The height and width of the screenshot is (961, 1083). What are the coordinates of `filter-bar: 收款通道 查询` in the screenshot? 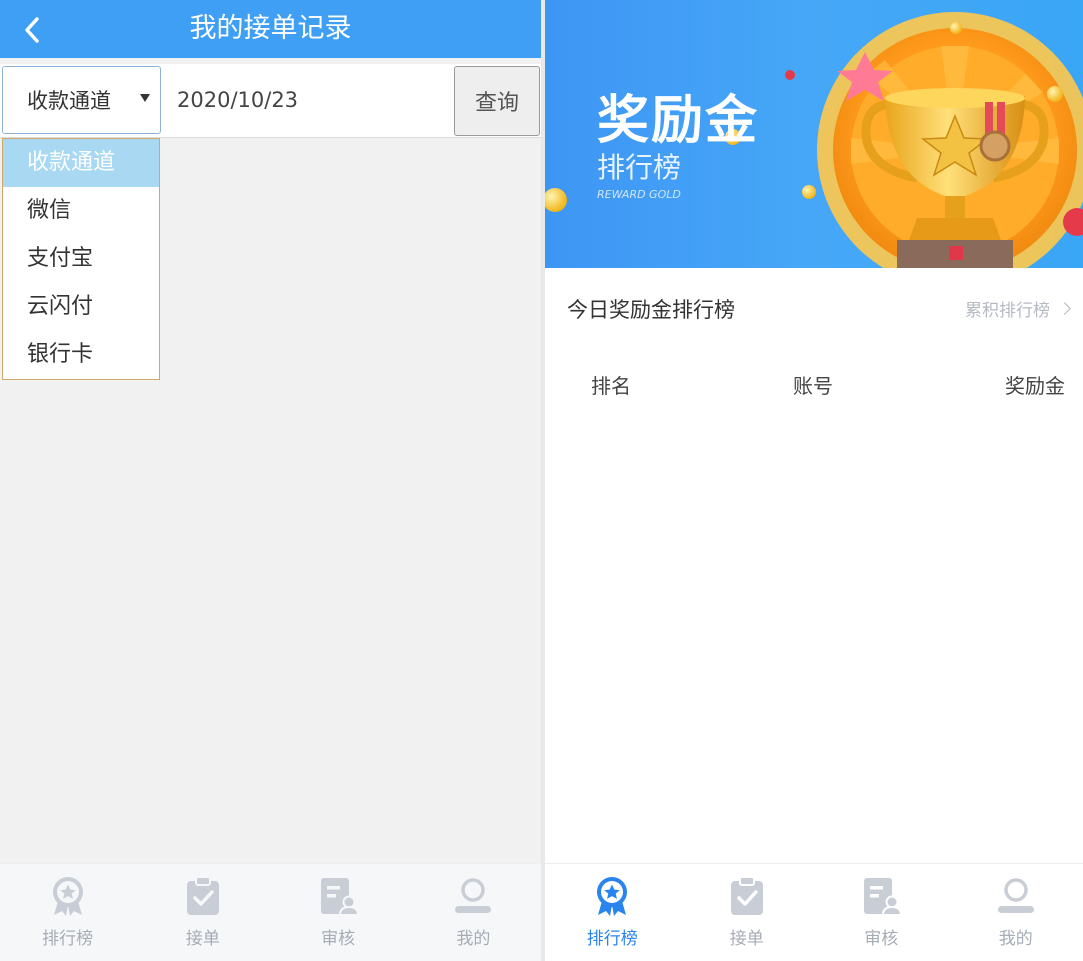 It's located at (270, 101).